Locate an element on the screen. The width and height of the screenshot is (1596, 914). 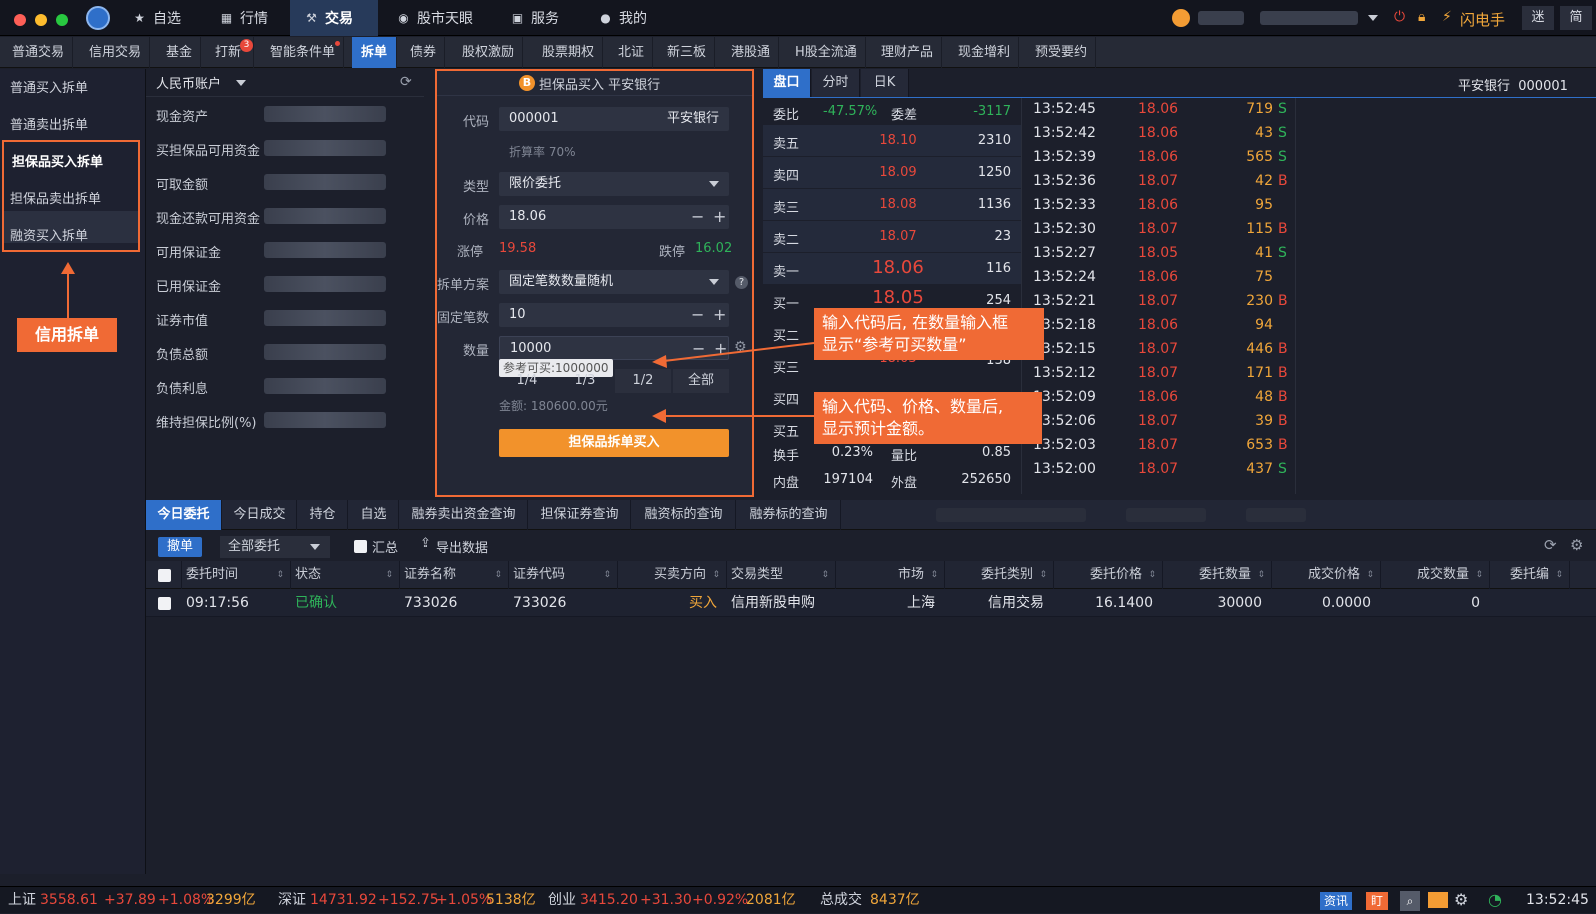
subtab-xinsanban: 新三板 is located at coordinates (687, 52).